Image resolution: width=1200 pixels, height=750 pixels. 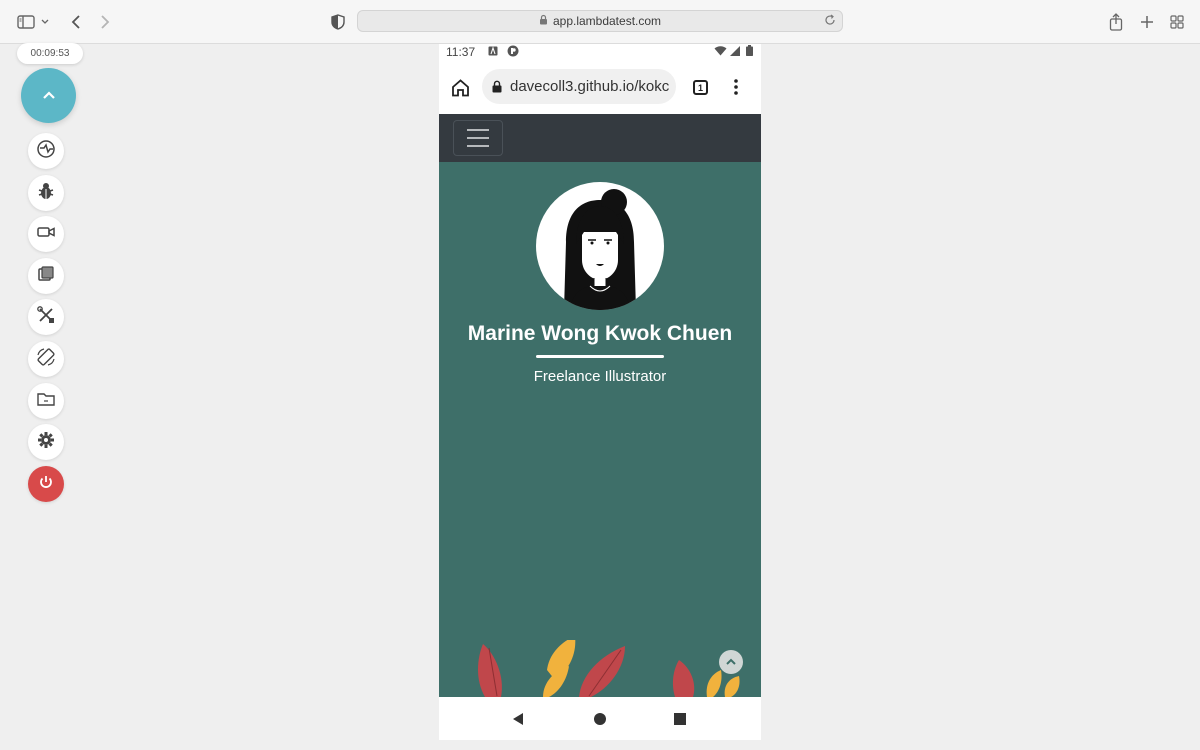 I want to click on session-timer: 00:09:53, so click(x=50, y=53).